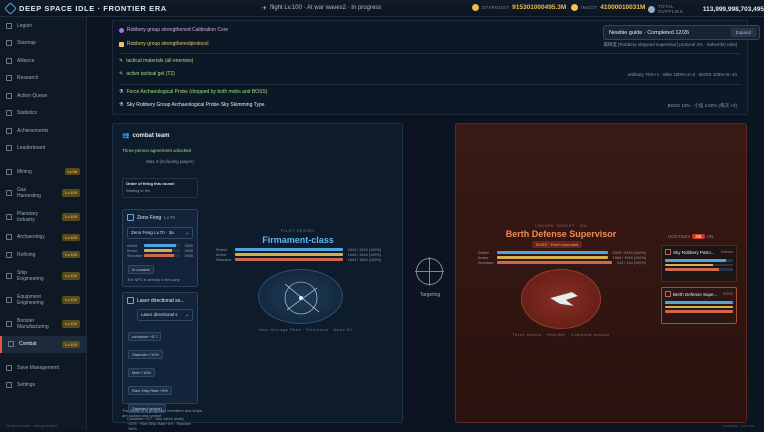 The width and height of the screenshot is (764, 432). Describe the element at coordinates (429, 271) in the screenshot. I see `crosshair-icon` at that location.